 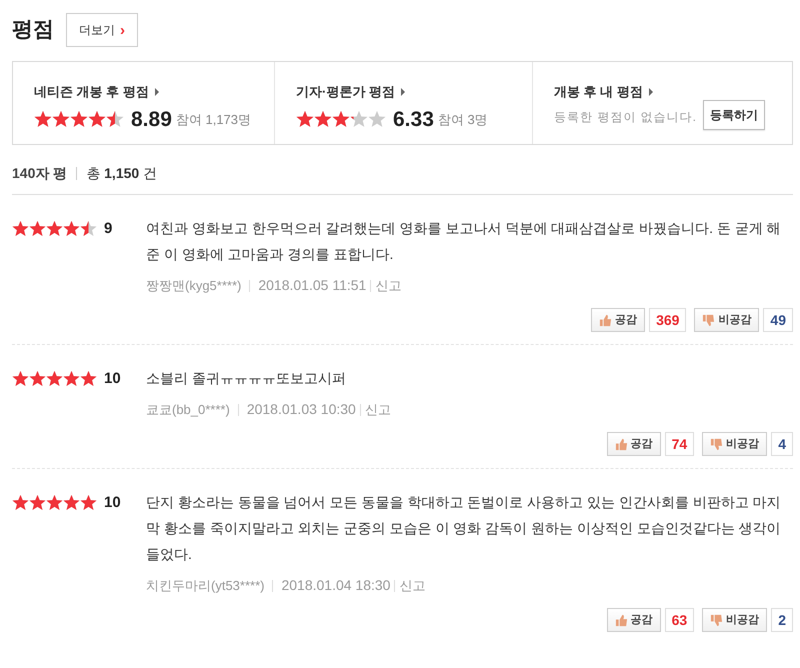 What do you see at coordinates (335, 585) in the screenshot?
I see `review-date: 2018.01.04 18:30` at bounding box center [335, 585].